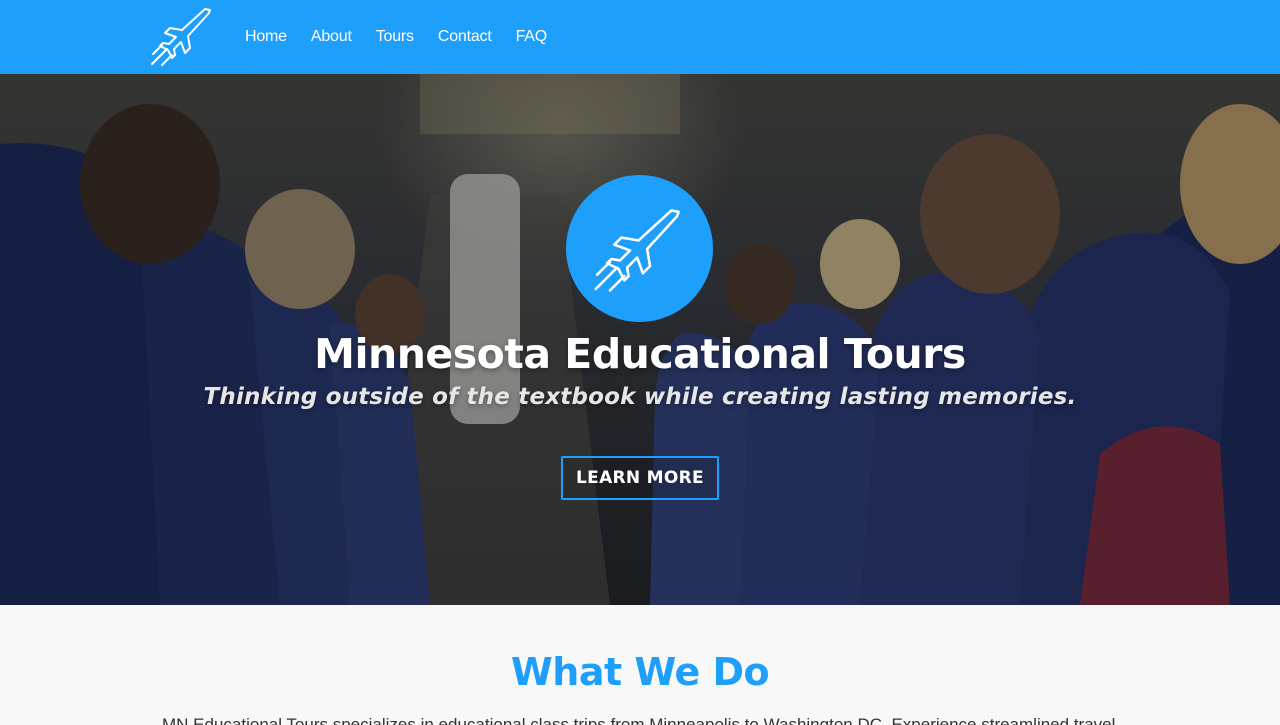  What do you see at coordinates (640, 478) in the screenshot?
I see `learn-more-button: LEARN MORE` at bounding box center [640, 478].